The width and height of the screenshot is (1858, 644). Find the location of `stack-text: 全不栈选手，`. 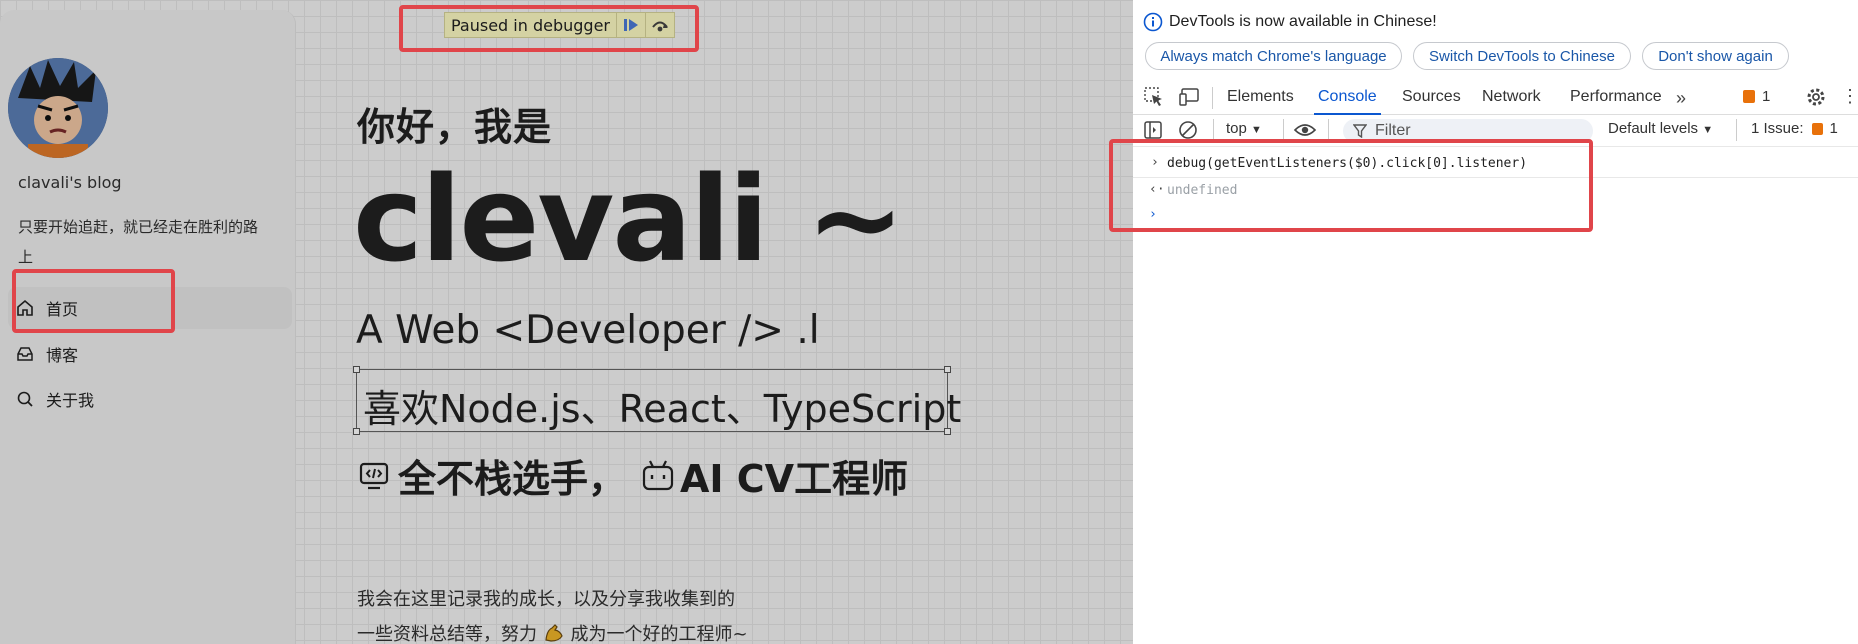

stack-text: 全不栈选手， is located at coordinates (512, 479).